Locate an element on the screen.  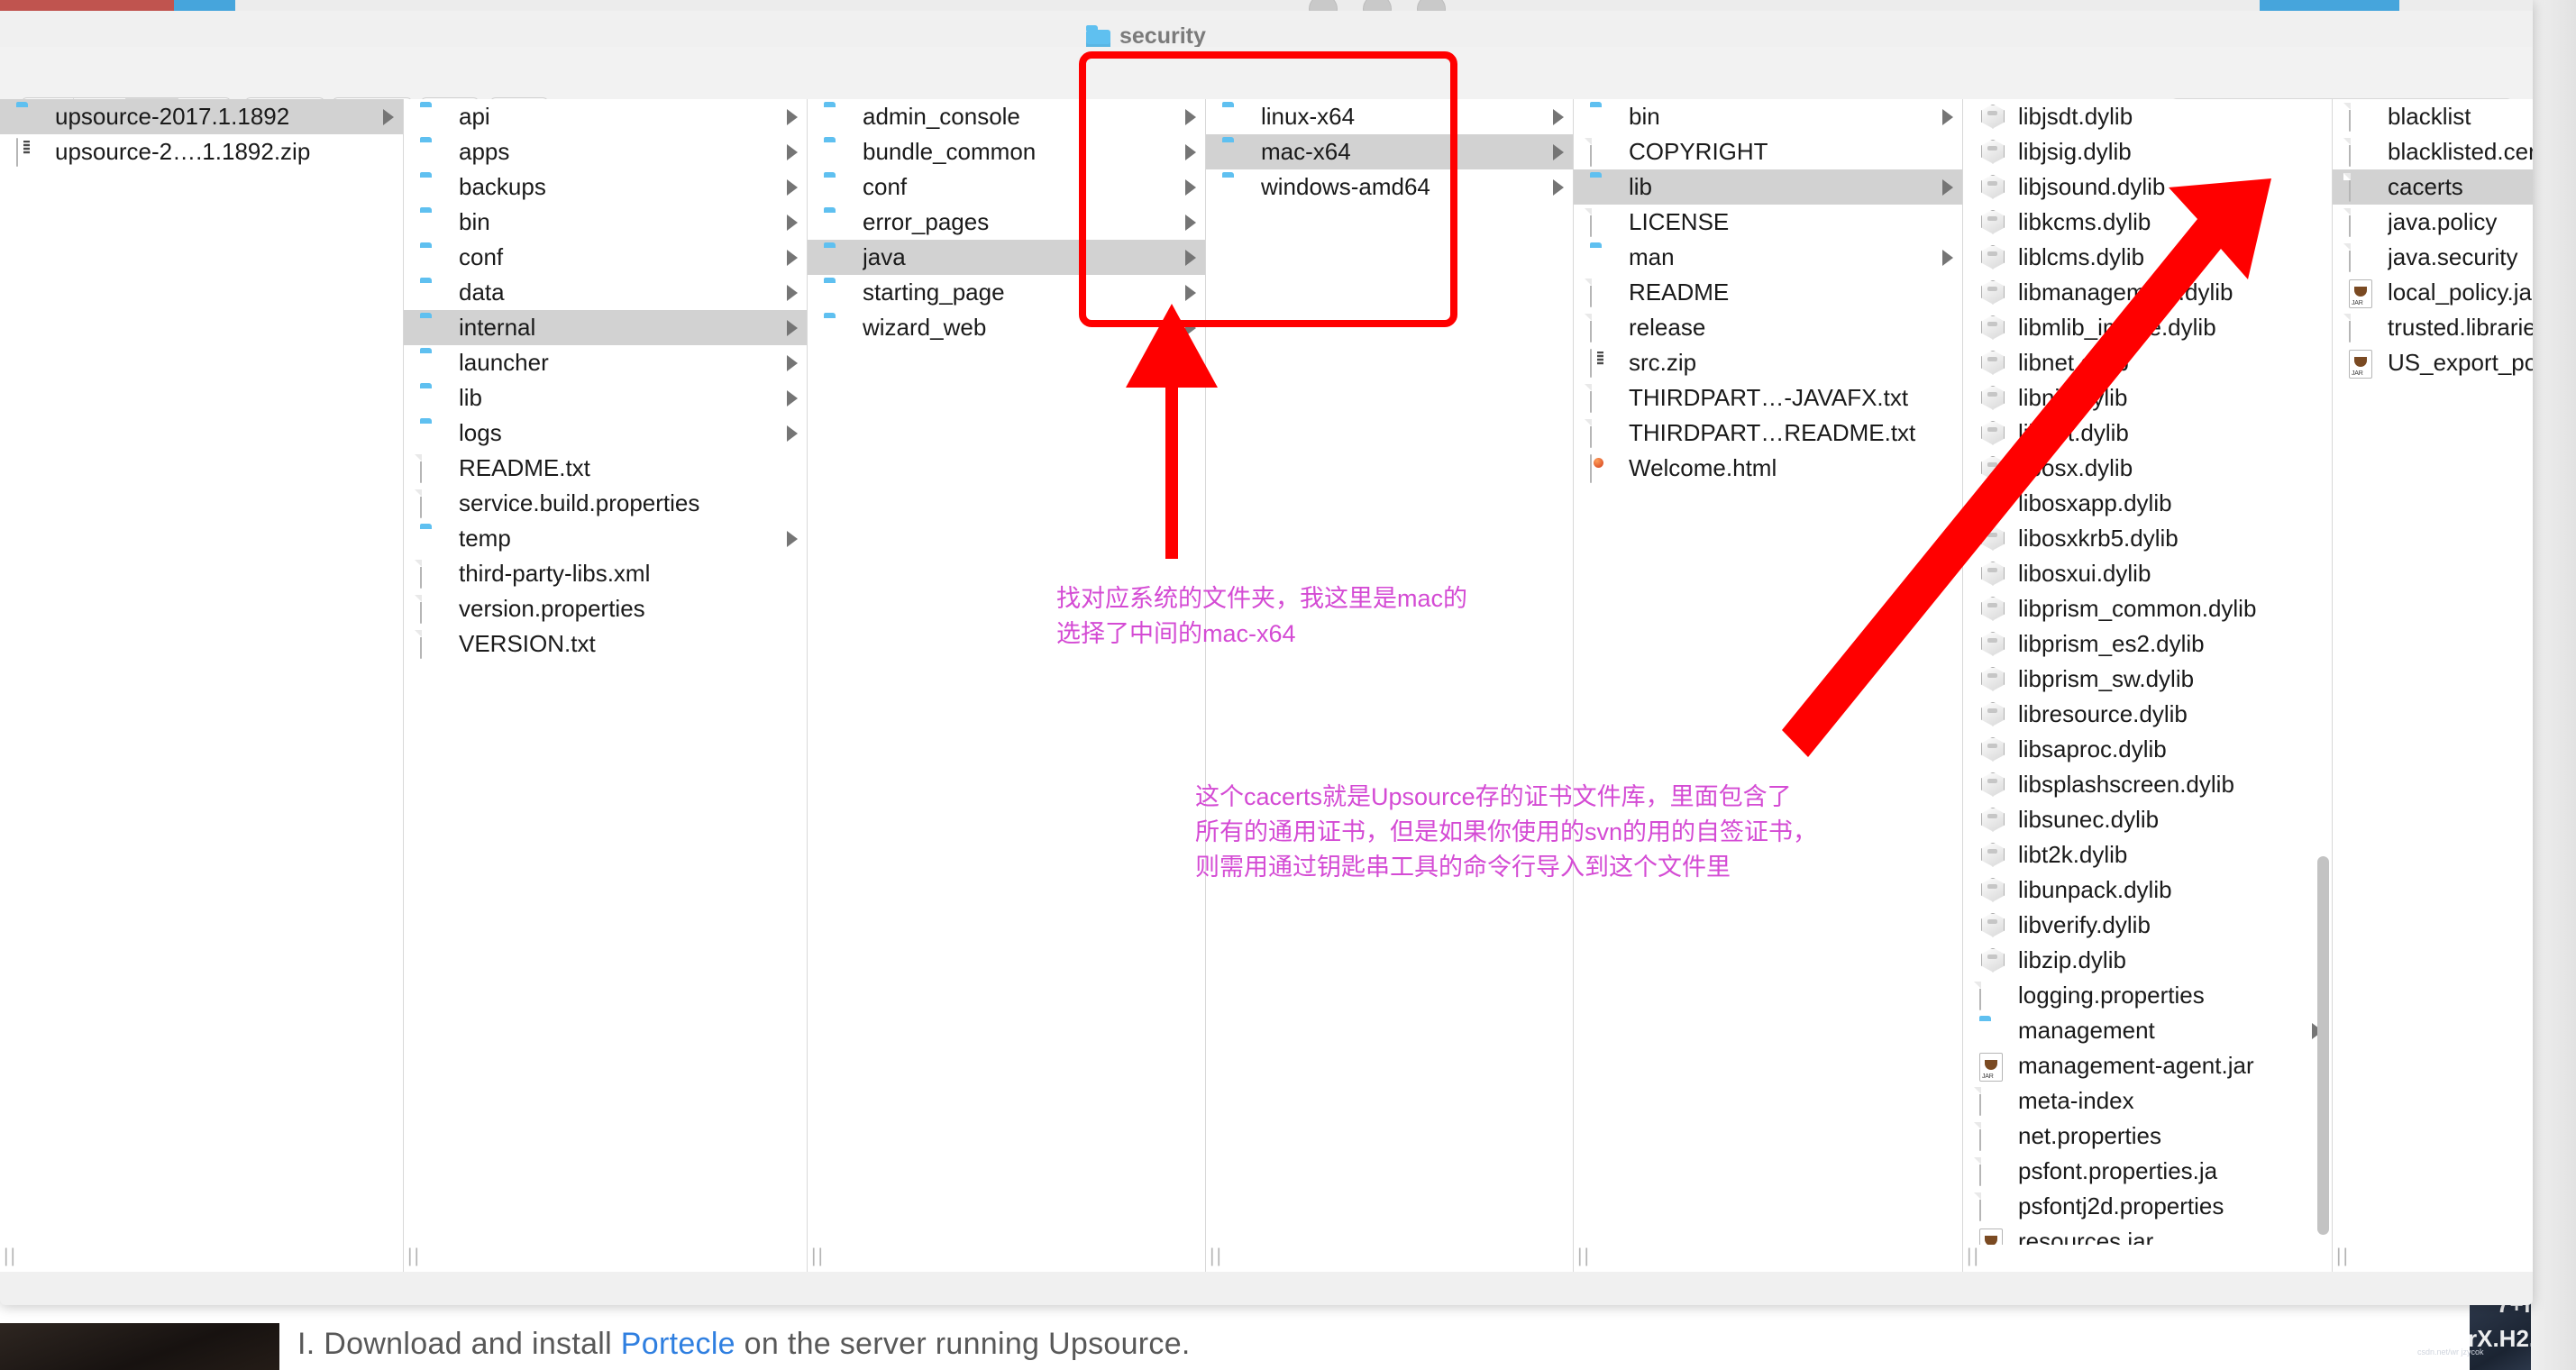
file-row: conf is located at coordinates (1006, 187).